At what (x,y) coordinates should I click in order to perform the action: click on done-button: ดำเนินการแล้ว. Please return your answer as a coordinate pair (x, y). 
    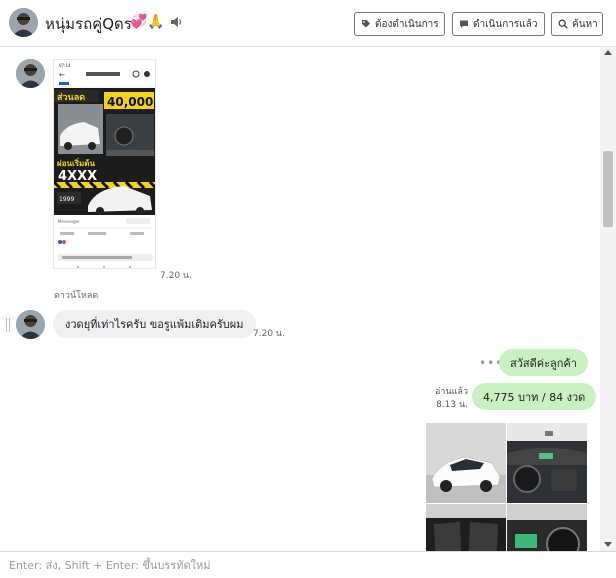
    Looking at the image, I should click on (498, 24).